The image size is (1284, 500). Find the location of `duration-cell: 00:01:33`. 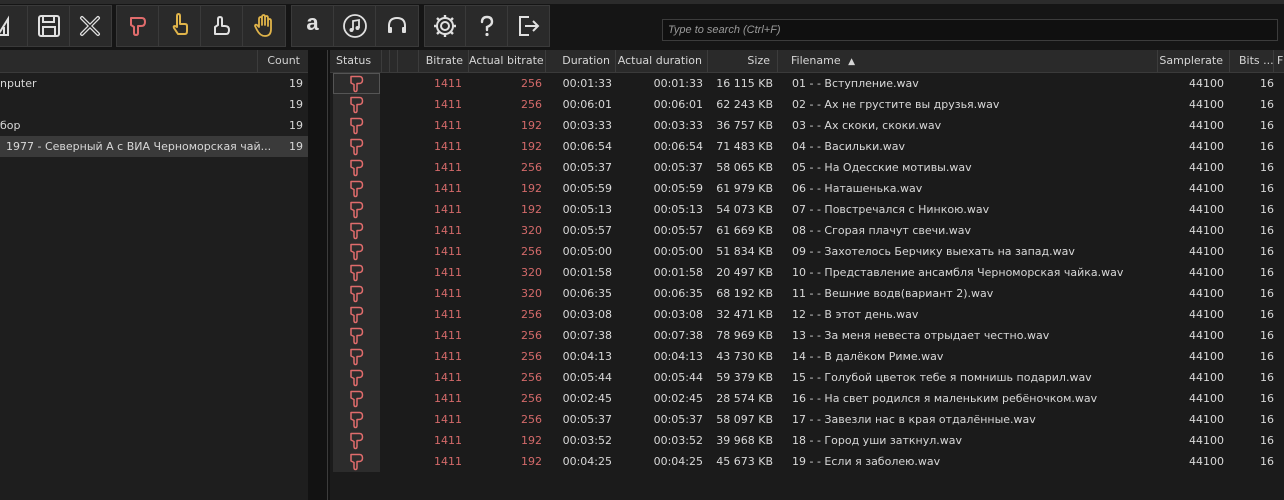

duration-cell: 00:01:33 is located at coordinates (587, 83).